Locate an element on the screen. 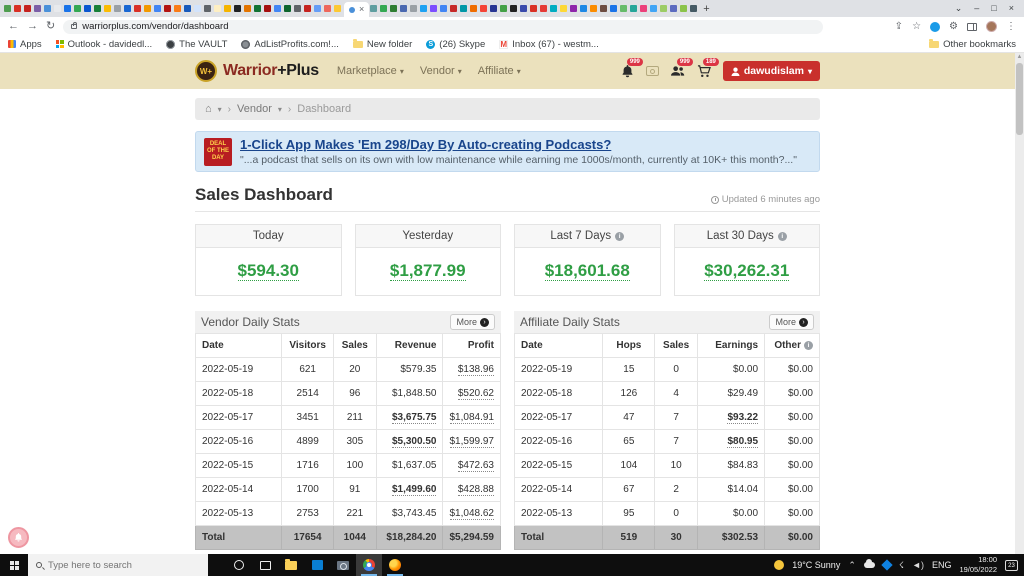  weather-label: 19°C Sunny is located at coordinates (816, 565).